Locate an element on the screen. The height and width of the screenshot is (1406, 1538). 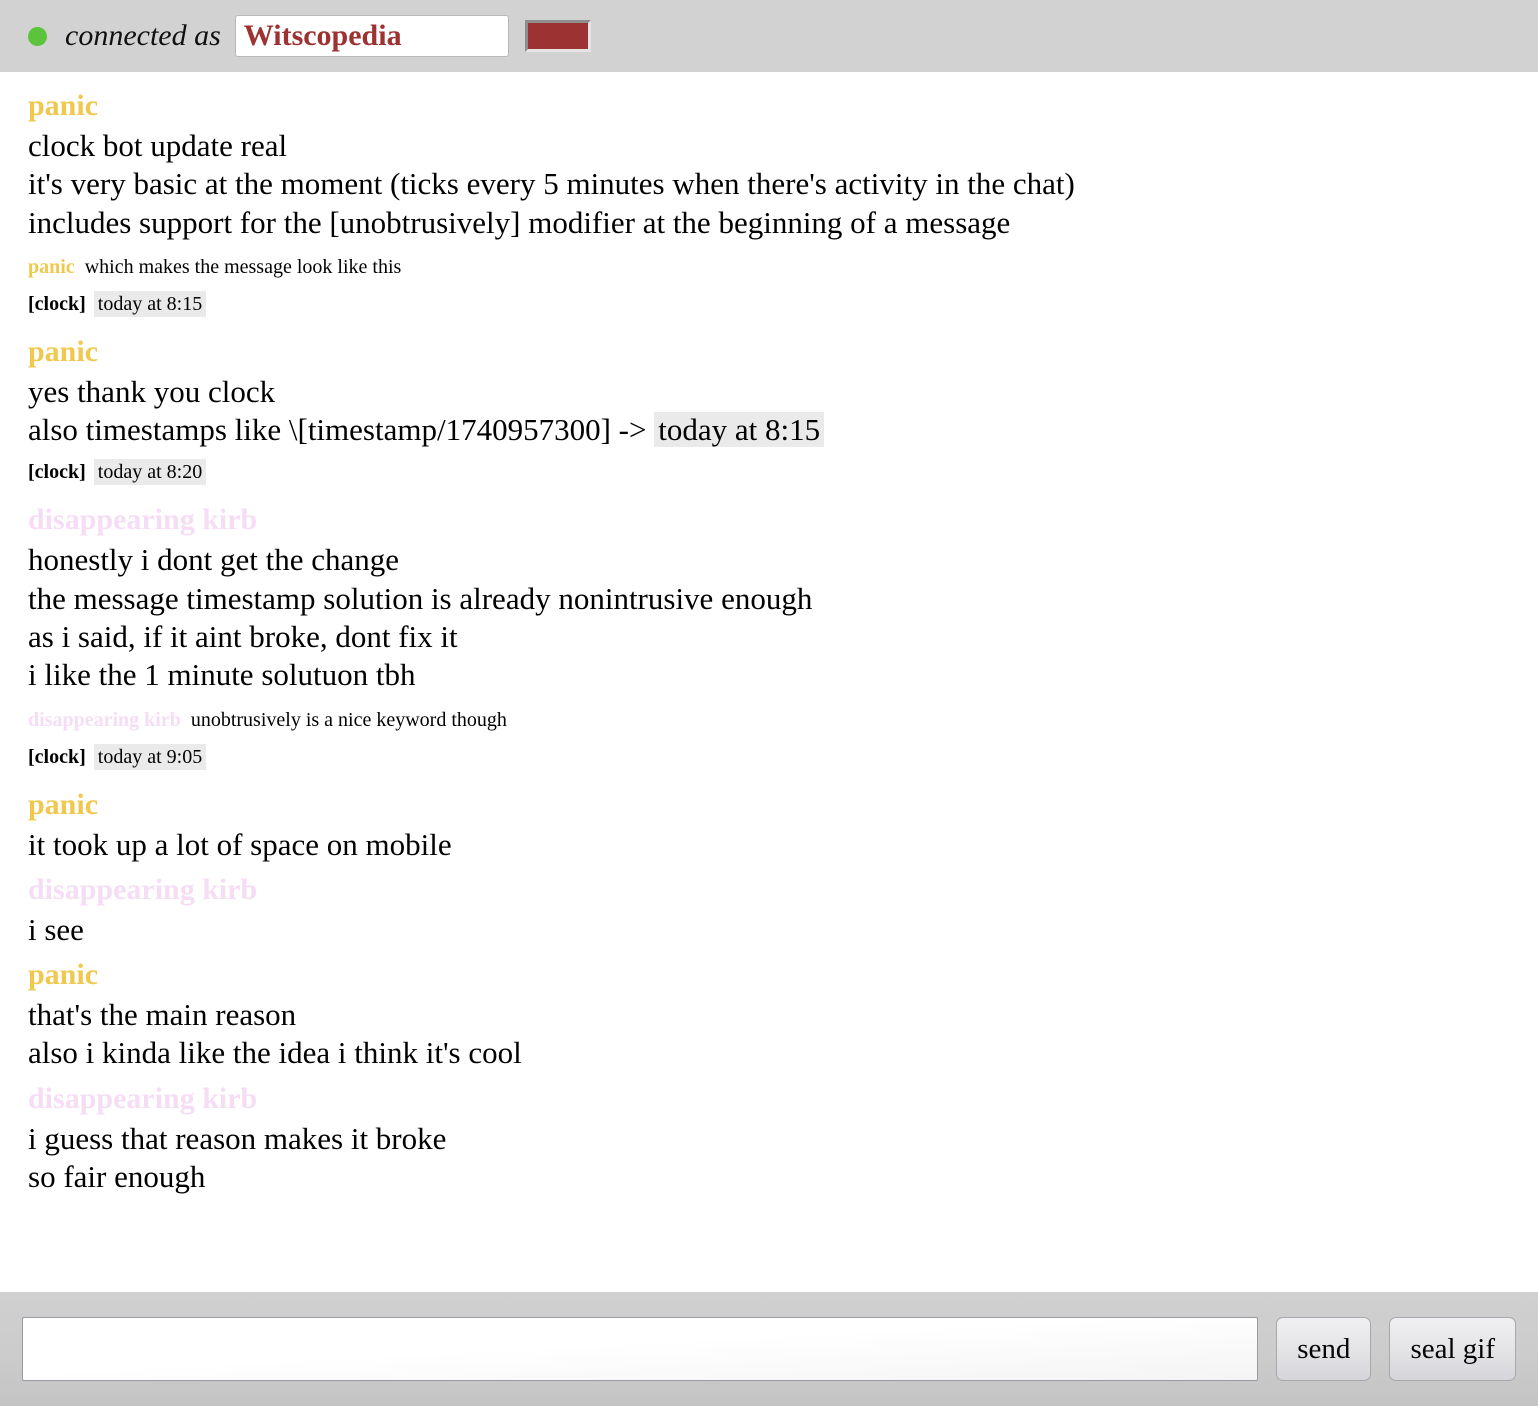
message-input is located at coordinates (640, 1349).